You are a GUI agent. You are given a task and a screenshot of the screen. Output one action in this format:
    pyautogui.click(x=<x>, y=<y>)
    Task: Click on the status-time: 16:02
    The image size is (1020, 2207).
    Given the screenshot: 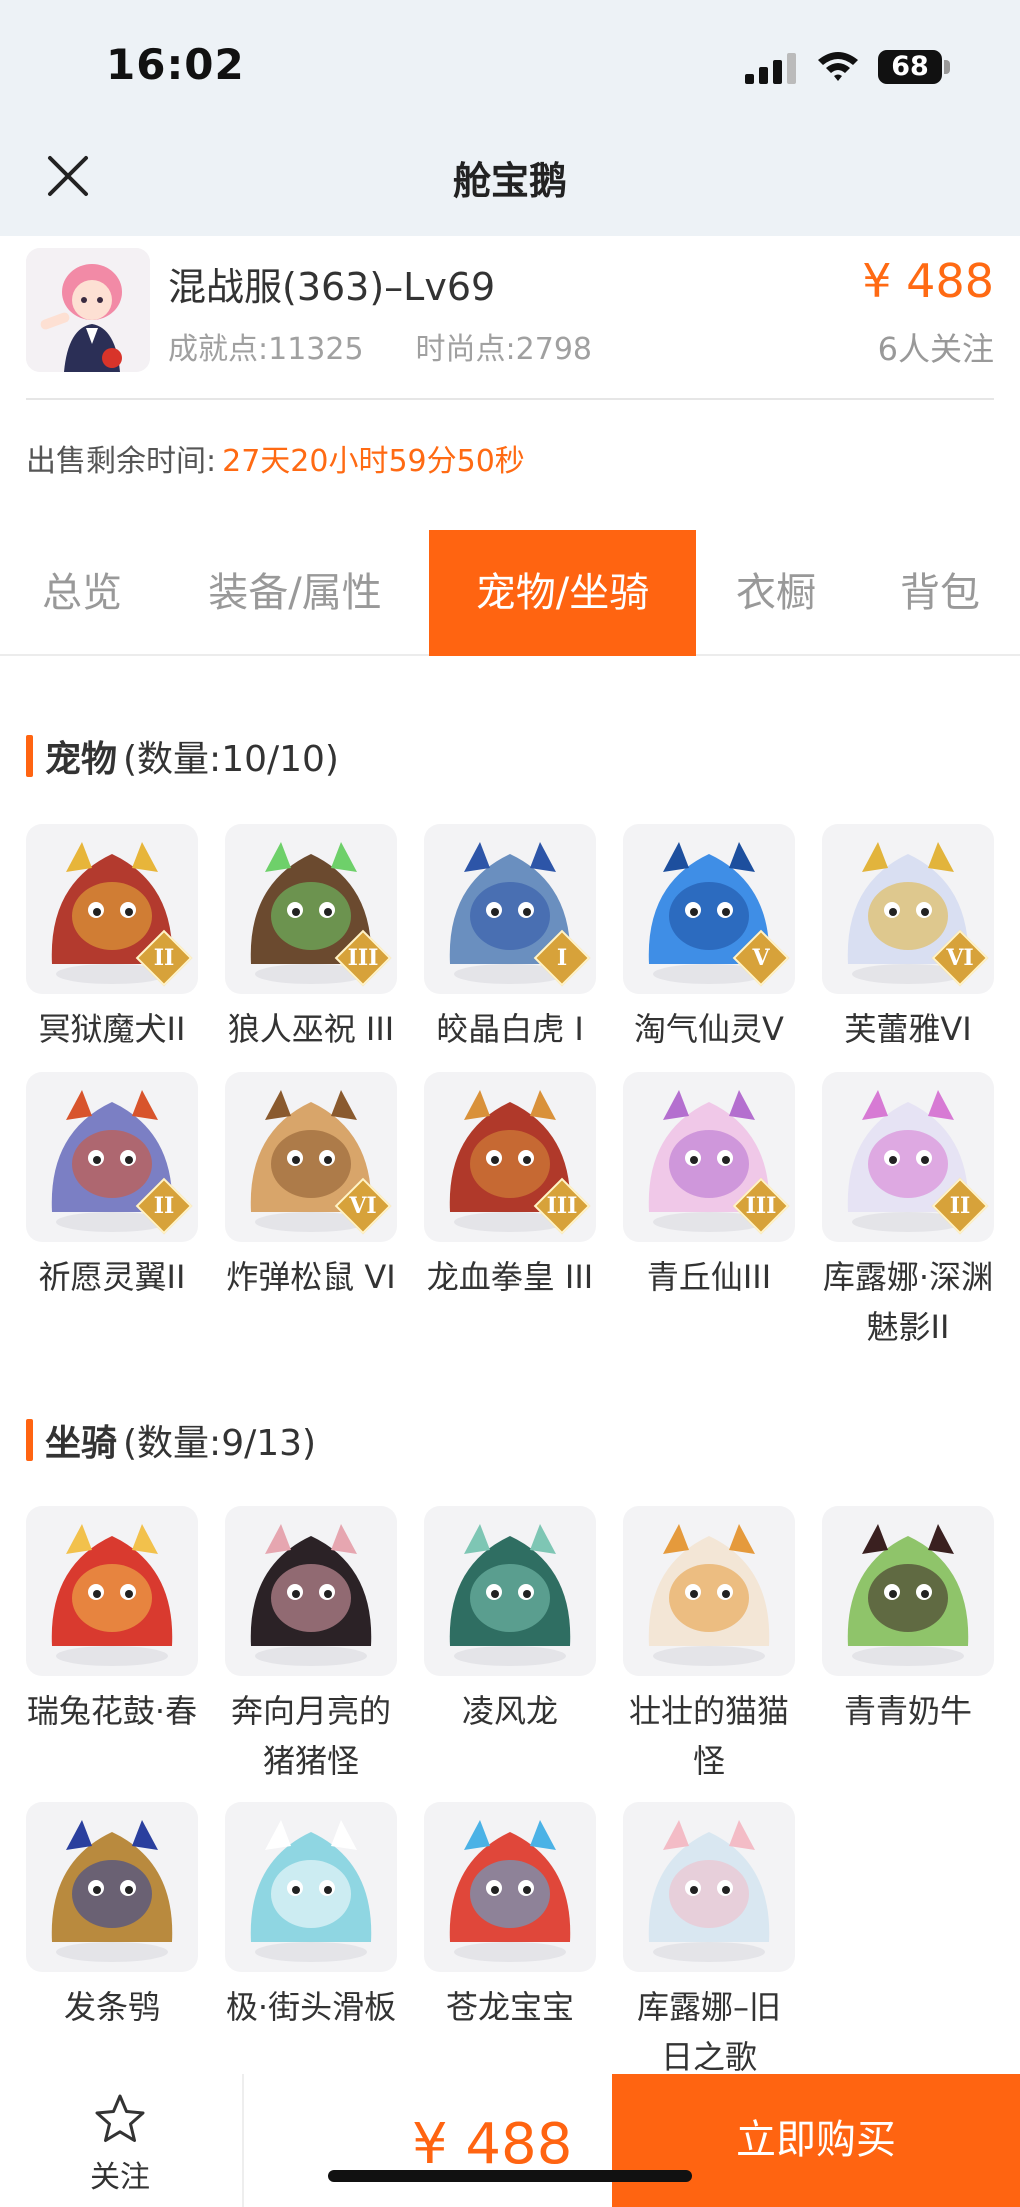 What is the action you would take?
    pyautogui.click(x=175, y=64)
    